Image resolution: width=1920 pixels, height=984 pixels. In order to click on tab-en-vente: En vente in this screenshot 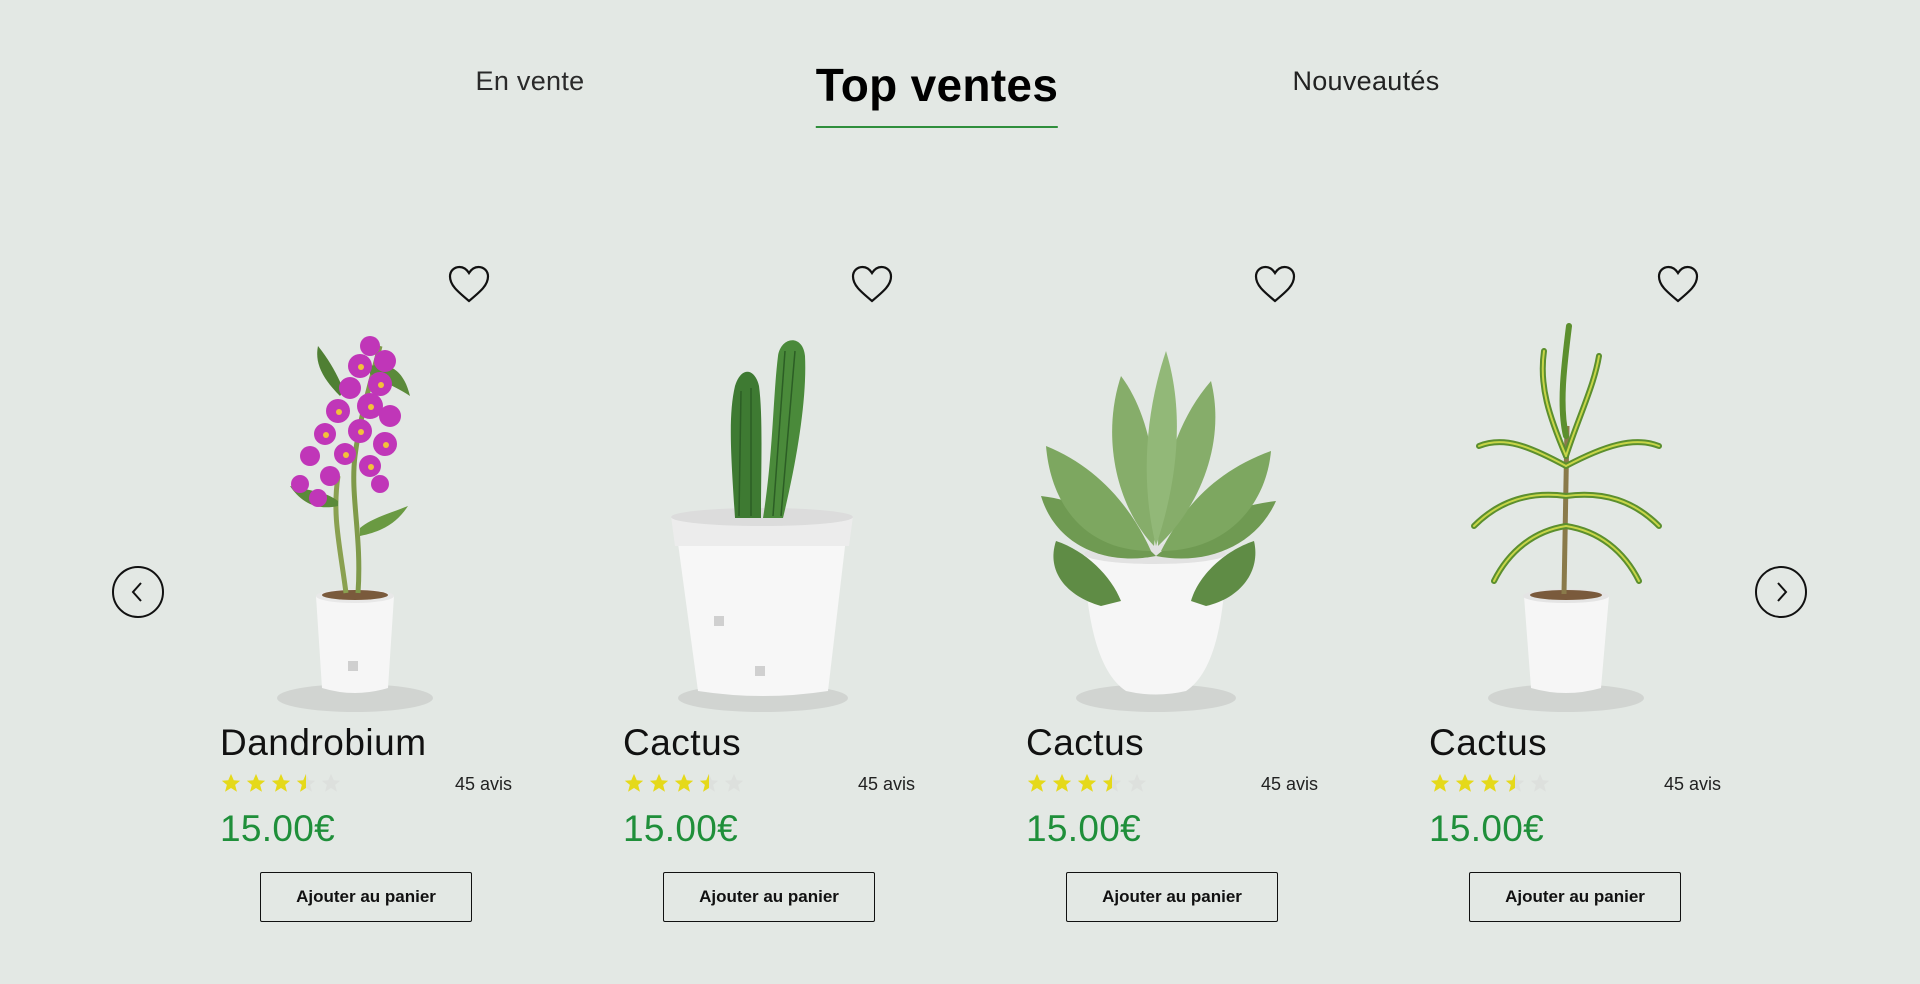, I will do `click(530, 81)`.